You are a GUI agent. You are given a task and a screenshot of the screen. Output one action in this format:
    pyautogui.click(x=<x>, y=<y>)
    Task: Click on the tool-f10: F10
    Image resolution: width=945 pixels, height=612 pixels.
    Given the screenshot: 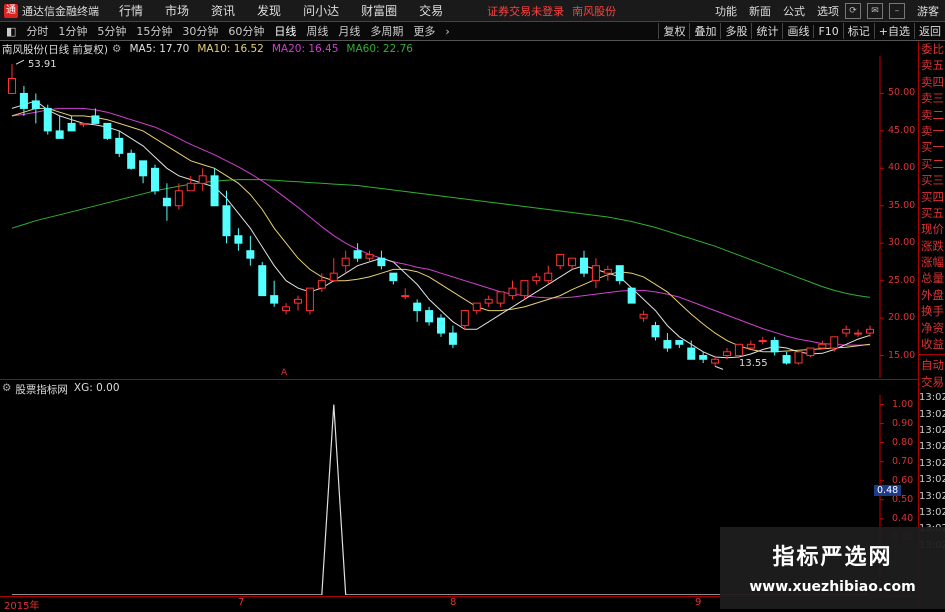 What is the action you would take?
    pyautogui.click(x=827, y=31)
    